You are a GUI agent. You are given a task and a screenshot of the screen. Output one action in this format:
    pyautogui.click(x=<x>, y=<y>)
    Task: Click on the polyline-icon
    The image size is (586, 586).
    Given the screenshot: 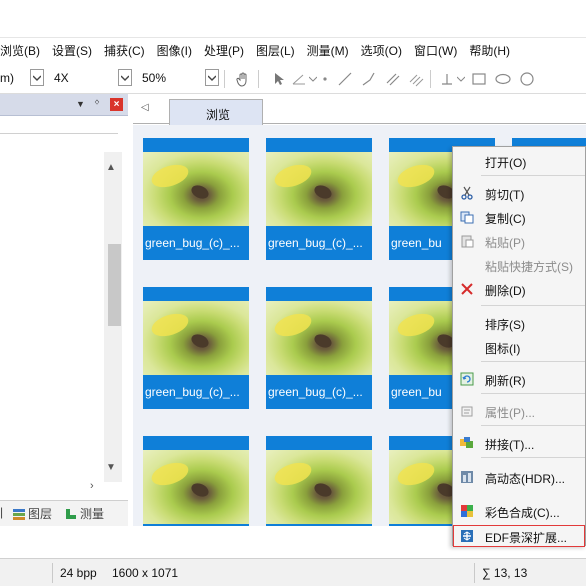 What is the action you would take?
    pyautogui.click(x=369, y=79)
    